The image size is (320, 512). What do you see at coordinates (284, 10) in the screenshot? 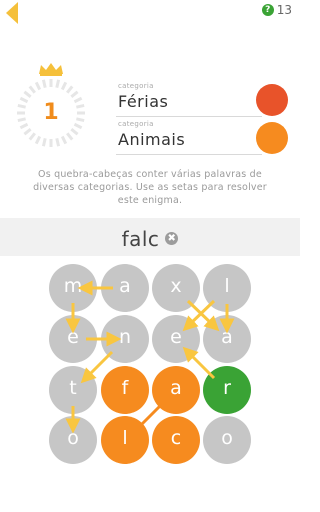
I see `hint-count: 13` at bounding box center [284, 10].